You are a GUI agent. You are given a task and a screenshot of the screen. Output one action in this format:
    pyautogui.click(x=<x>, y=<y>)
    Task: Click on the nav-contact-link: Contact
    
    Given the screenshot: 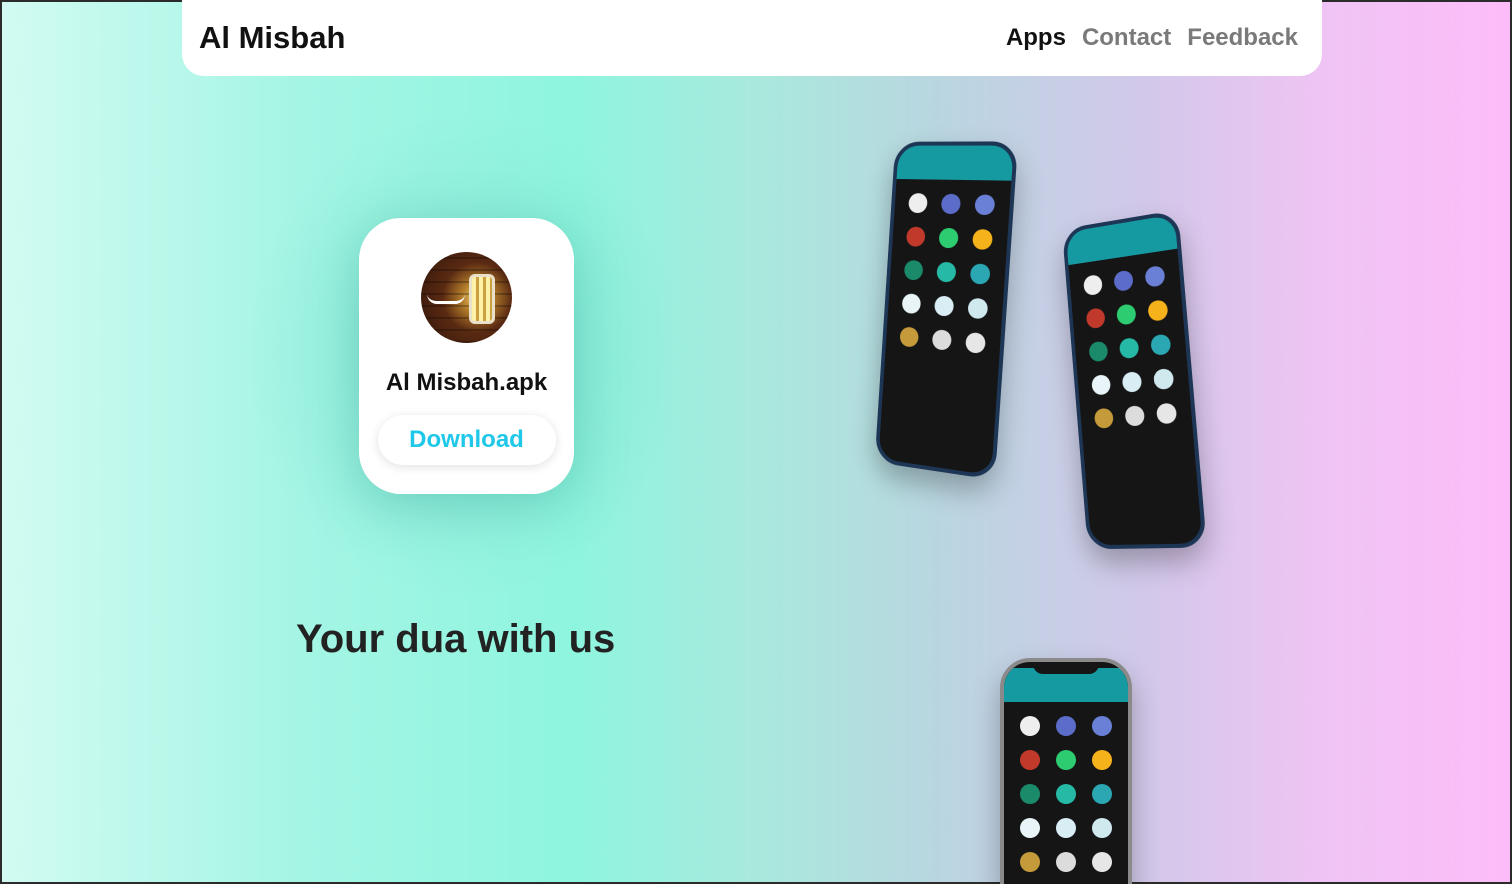 What is the action you would take?
    pyautogui.click(x=1126, y=38)
    